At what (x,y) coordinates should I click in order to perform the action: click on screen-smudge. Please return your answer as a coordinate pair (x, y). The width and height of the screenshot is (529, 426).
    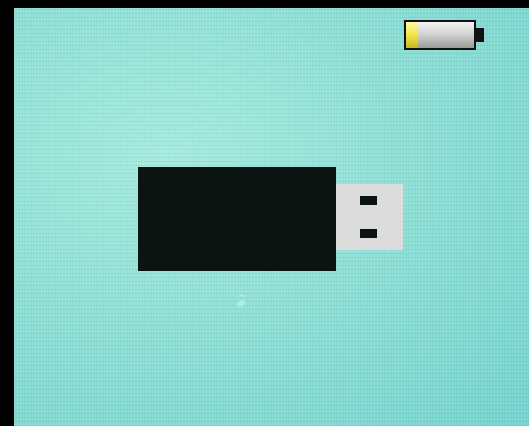
    Looking at the image, I should click on (241, 300).